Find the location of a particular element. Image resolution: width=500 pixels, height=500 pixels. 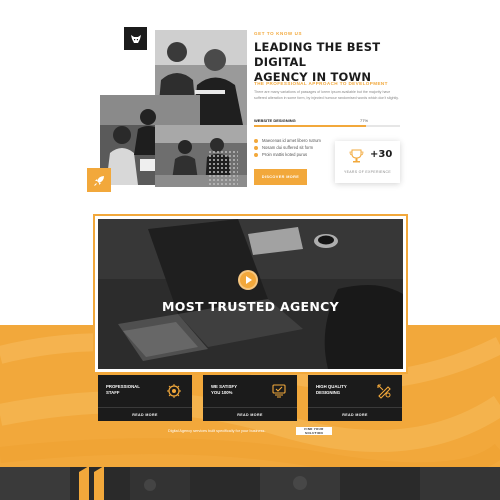

experience-card: +30 YEARS OF EXPERIENCE is located at coordinates (367, 162).